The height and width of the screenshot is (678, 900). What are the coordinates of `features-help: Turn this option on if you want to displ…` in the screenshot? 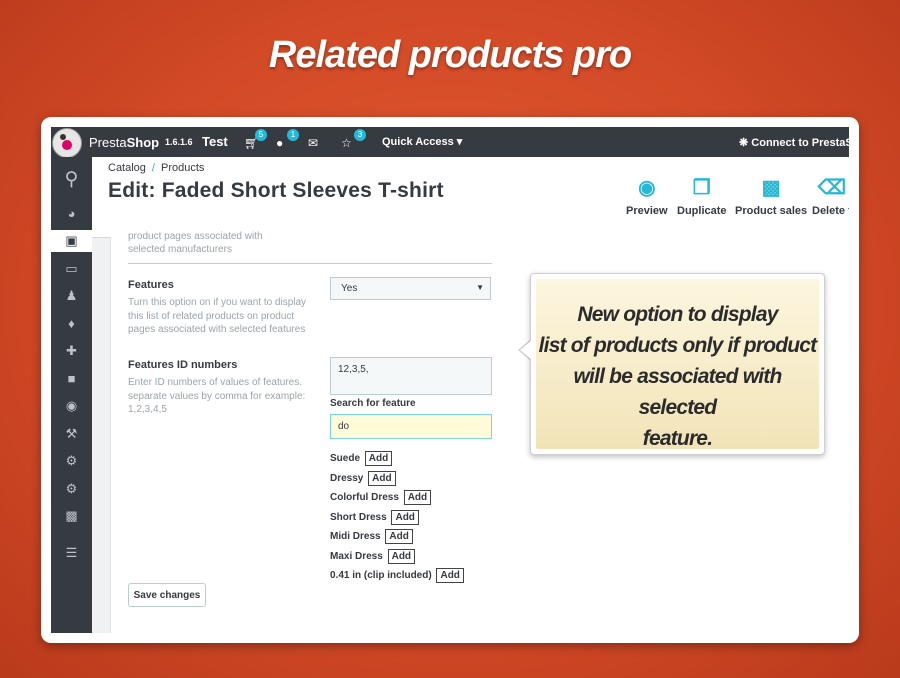 It's located at (217, 316).